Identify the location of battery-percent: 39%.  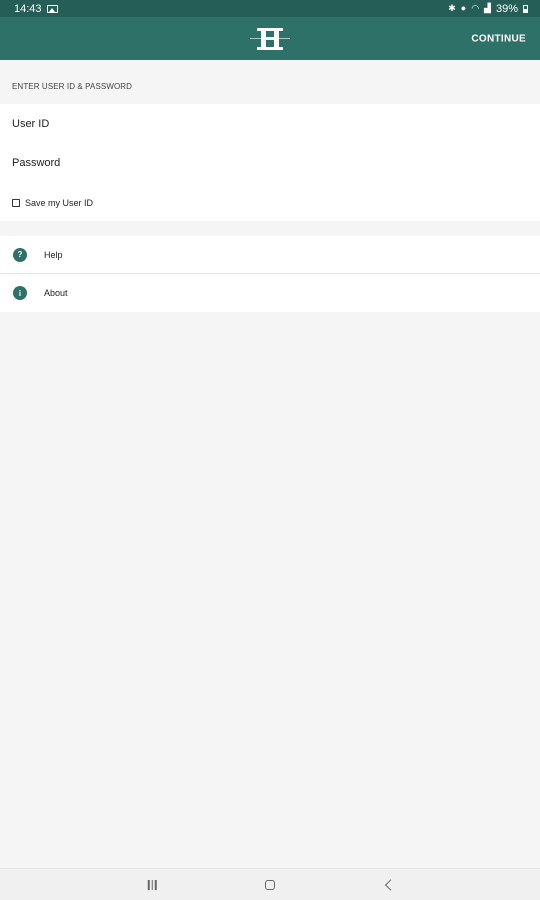
(506, 8).